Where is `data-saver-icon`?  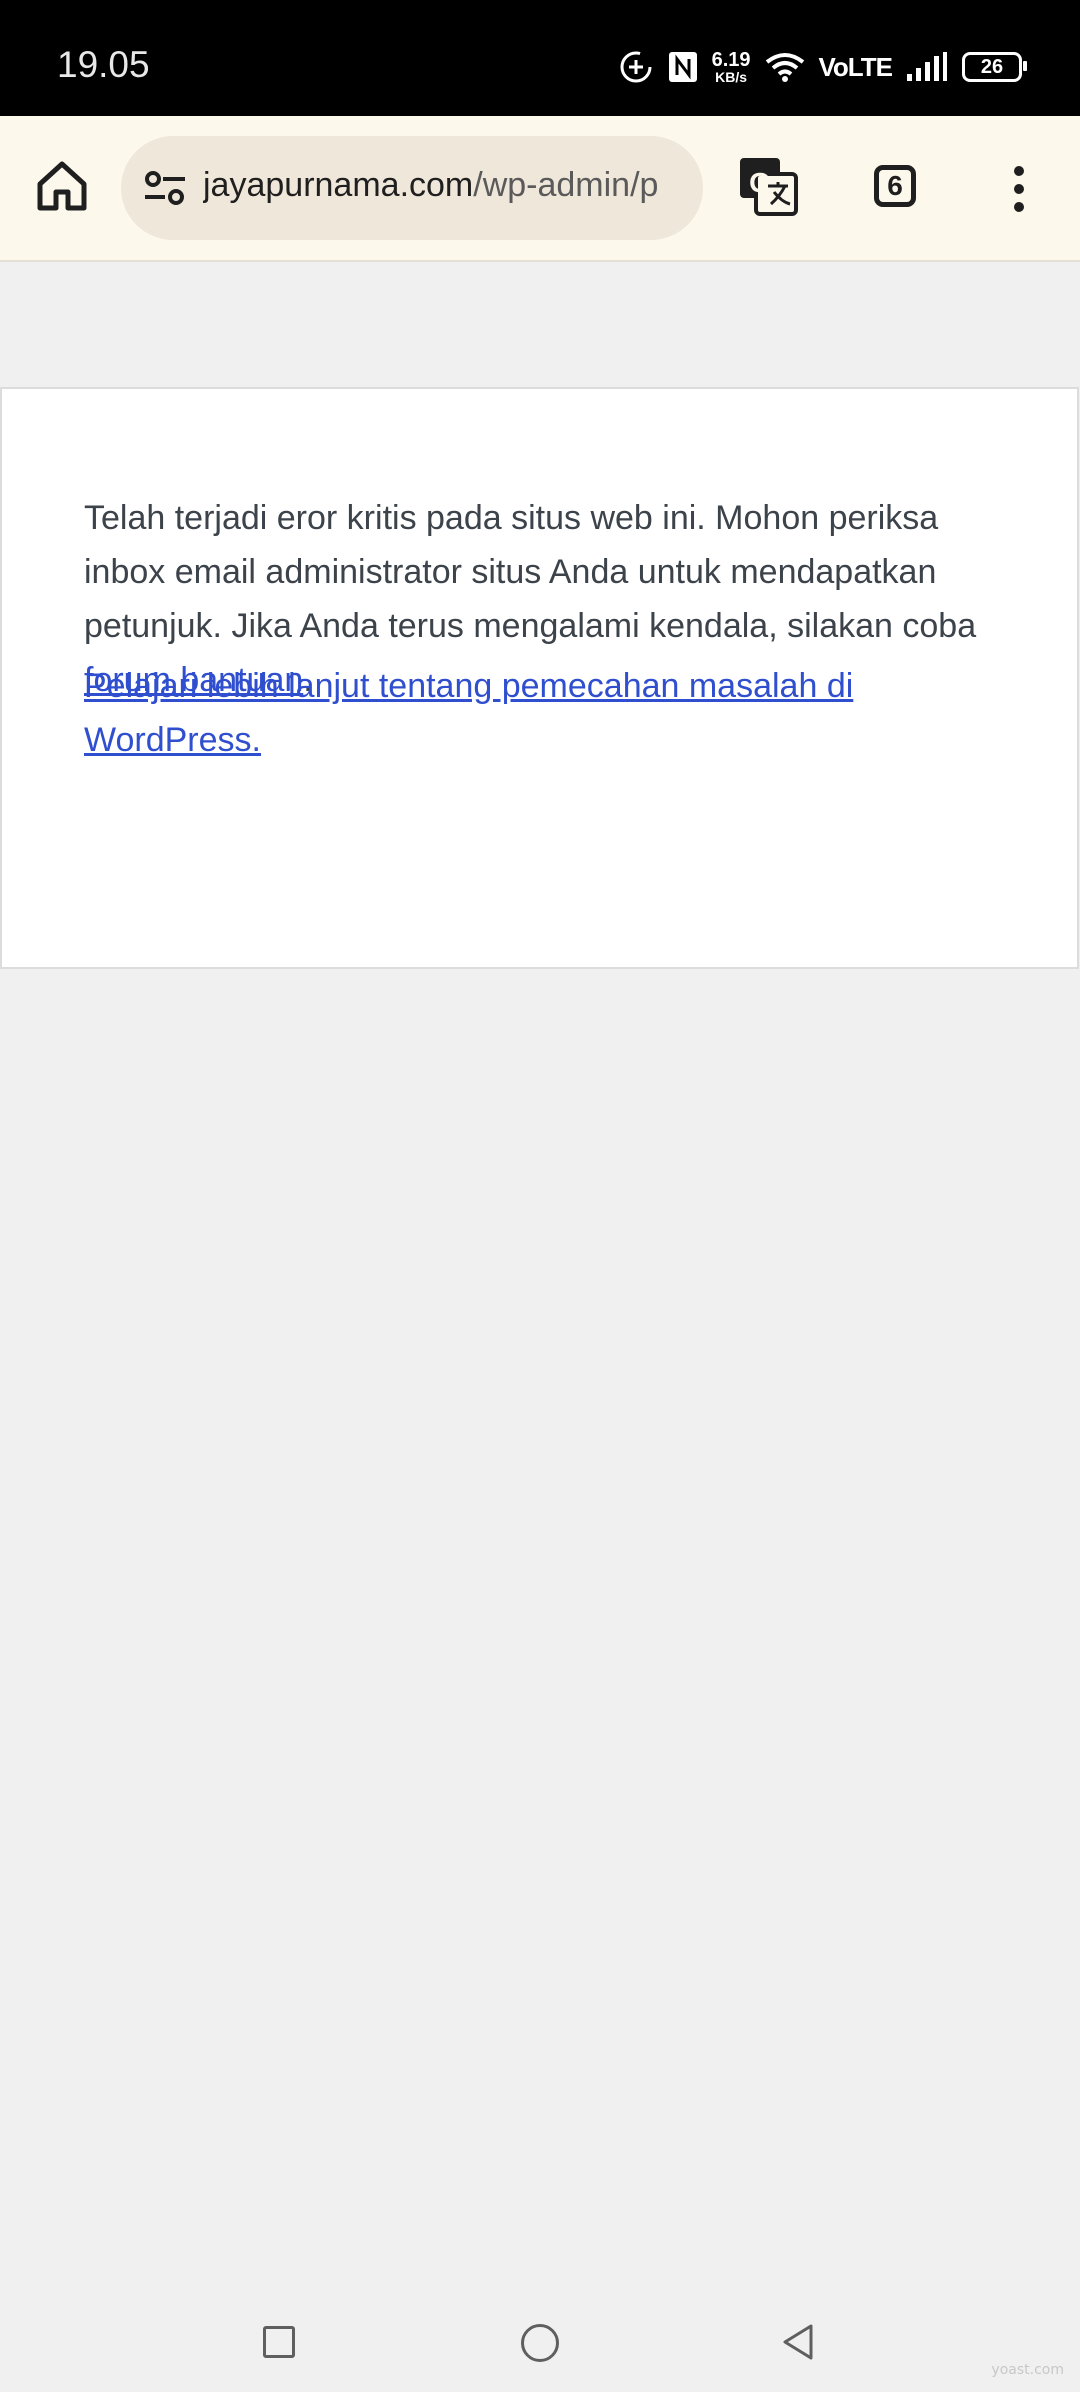
data-saver-icon is located at coordinates (636, 67).